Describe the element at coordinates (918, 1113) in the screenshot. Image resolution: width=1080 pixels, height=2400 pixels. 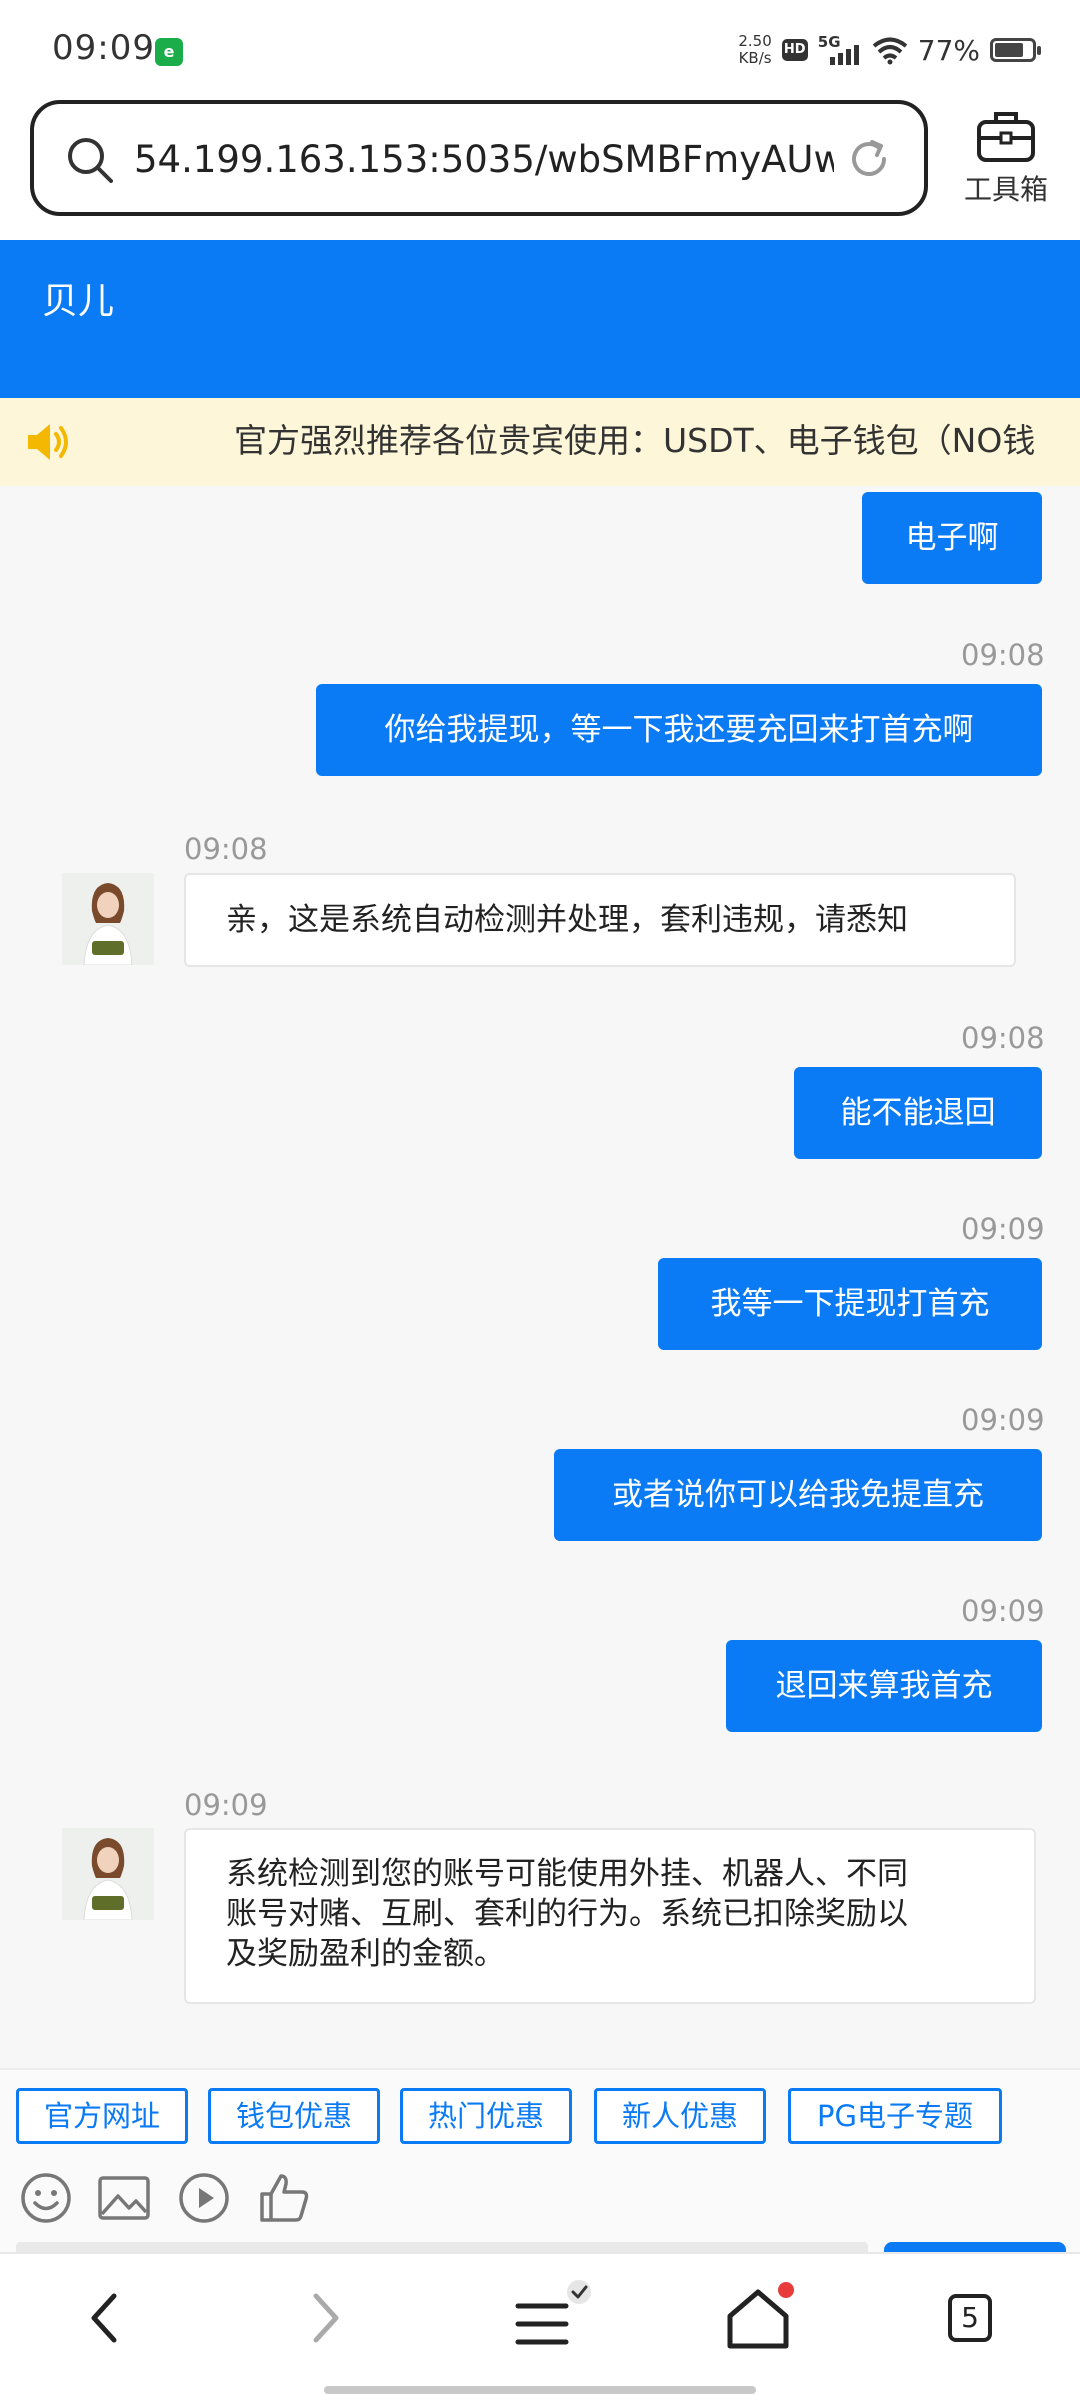
I see `message-bubble-outgoing: 能不能退回` at that location.